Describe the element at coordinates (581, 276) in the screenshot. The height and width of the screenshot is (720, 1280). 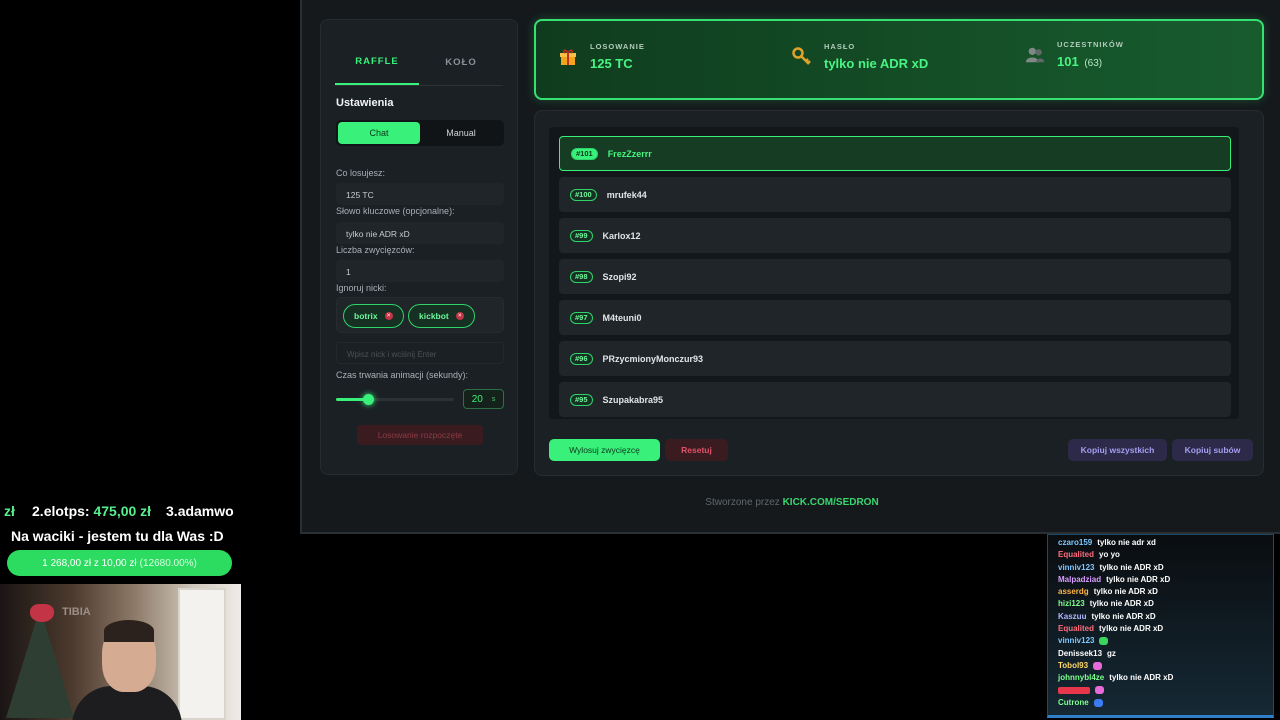
I see `participant-number: #98` at that location.